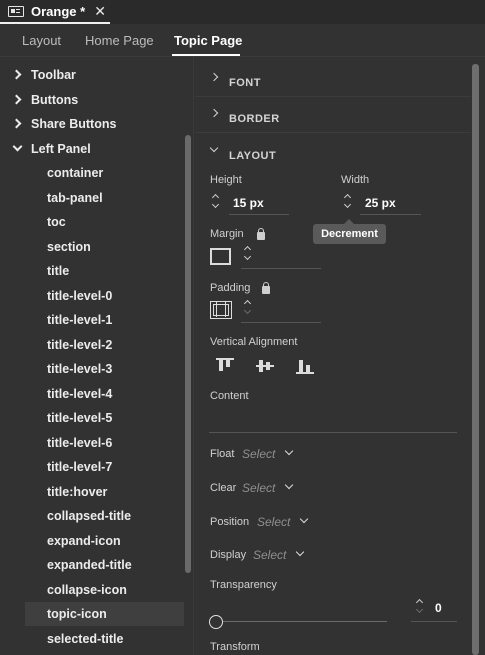 The image size is (485, 655). I want to click on transparency-field-underline, so click(434, 621).